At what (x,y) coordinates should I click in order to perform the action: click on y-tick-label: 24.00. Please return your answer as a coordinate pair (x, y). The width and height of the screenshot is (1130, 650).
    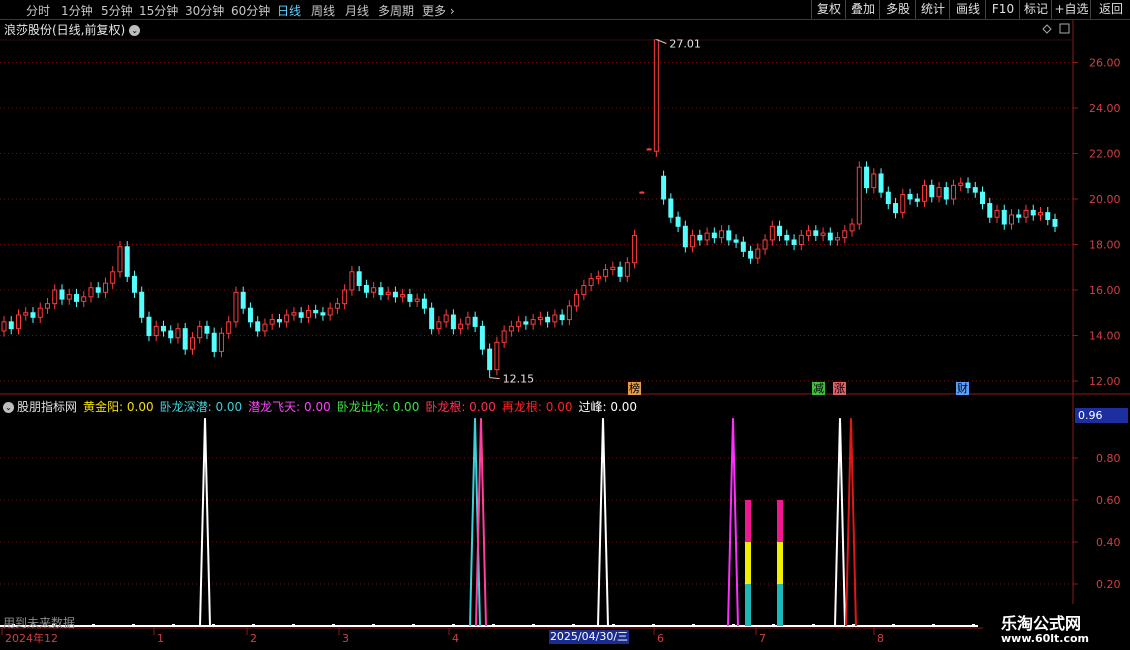
    Looking at the image, I should click on (1105, 108).